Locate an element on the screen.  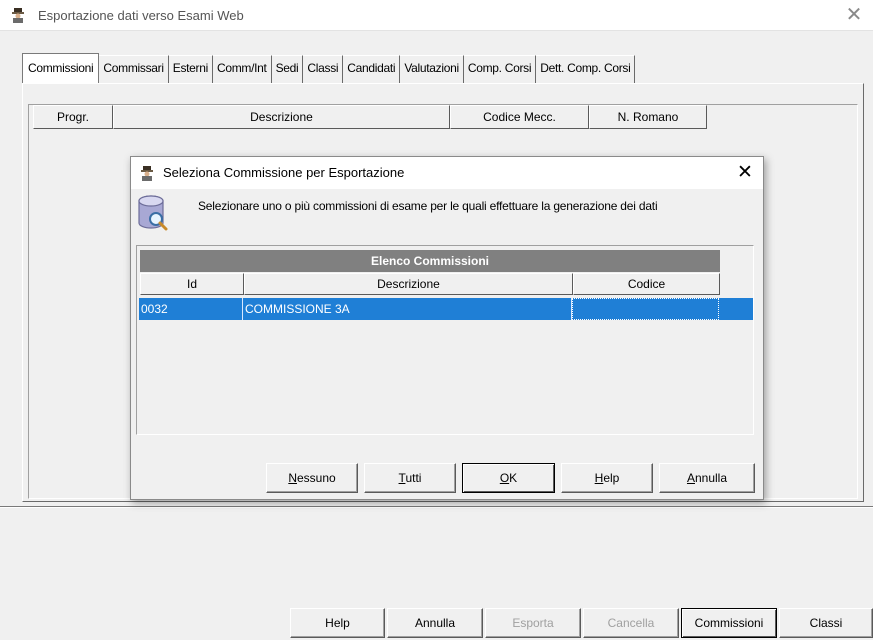
tab-dett-comp-corsi: Dett. Comp. Corsi is located at coordinates (586, 69).